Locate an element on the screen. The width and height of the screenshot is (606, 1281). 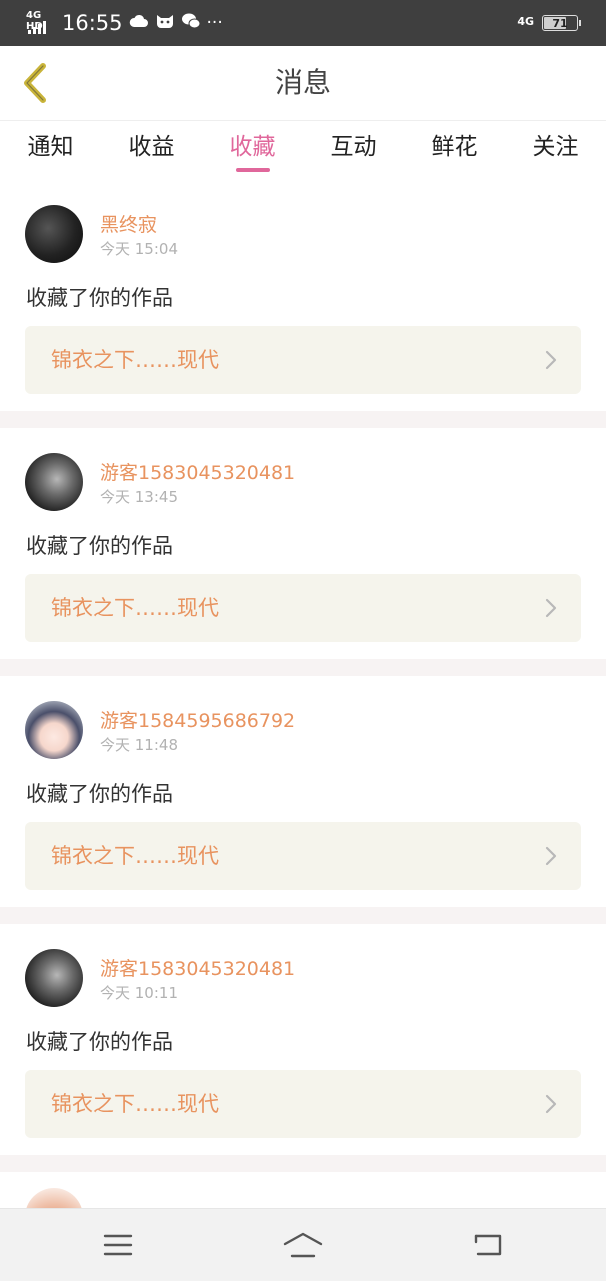
wechat-icon is located at coordinates (191, 23).